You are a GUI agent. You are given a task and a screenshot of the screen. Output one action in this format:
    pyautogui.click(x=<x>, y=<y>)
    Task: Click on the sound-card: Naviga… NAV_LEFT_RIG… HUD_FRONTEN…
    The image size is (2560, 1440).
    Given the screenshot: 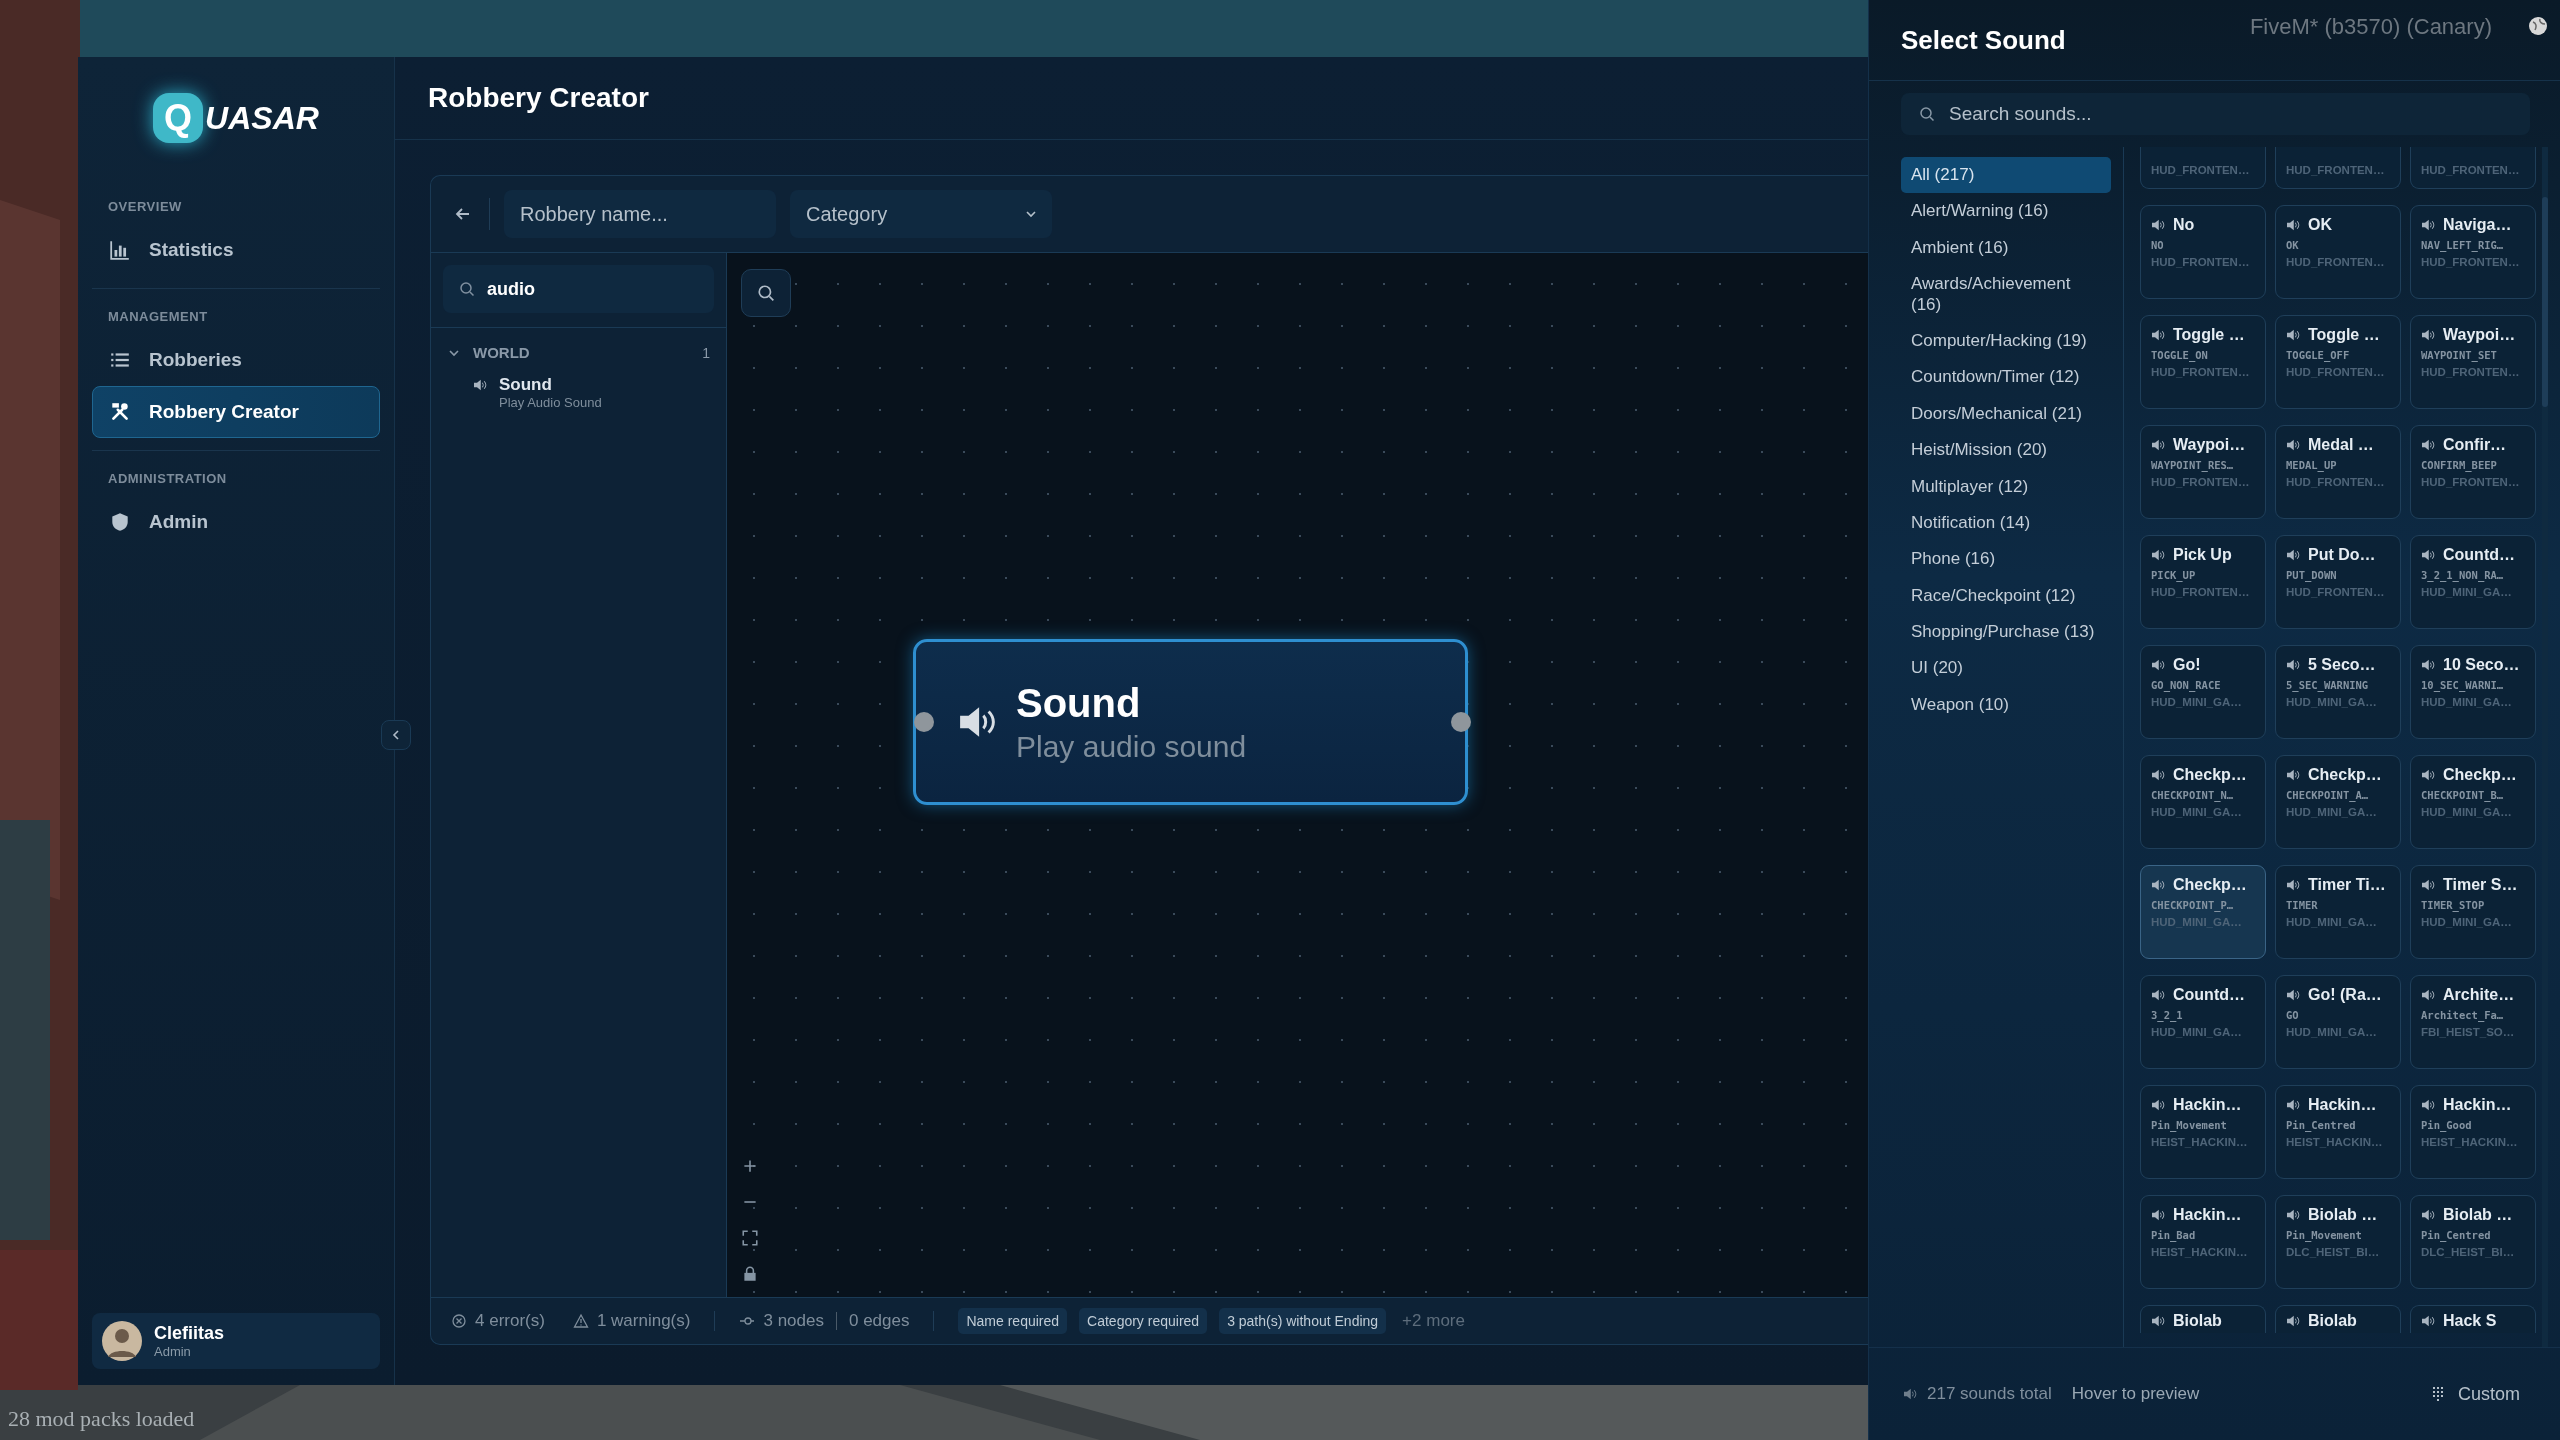 What is the action you would take?
    pyautogui.click(x=2473, y=252)
    